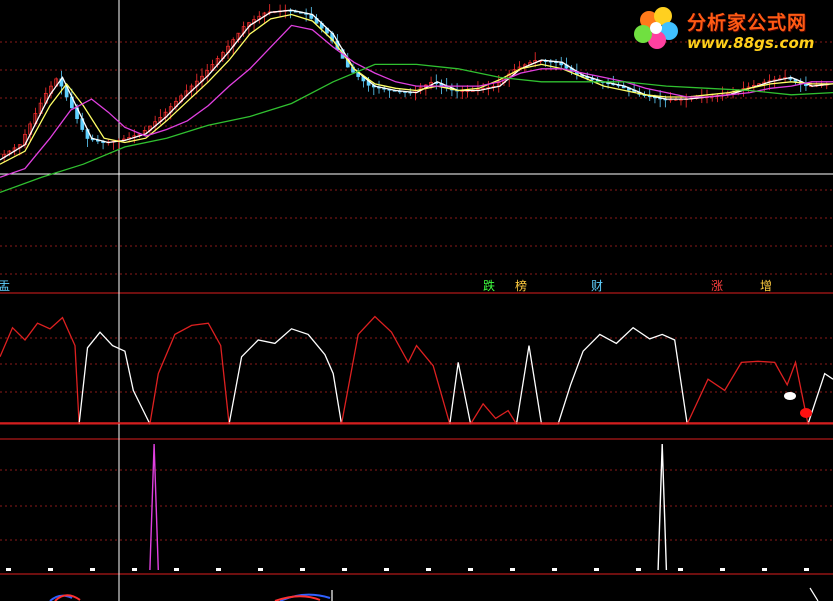  What do you see at coordinates (154, 507) in the screenshot?
I see `signal-spike_magenta` at bounding box center [154, 507].